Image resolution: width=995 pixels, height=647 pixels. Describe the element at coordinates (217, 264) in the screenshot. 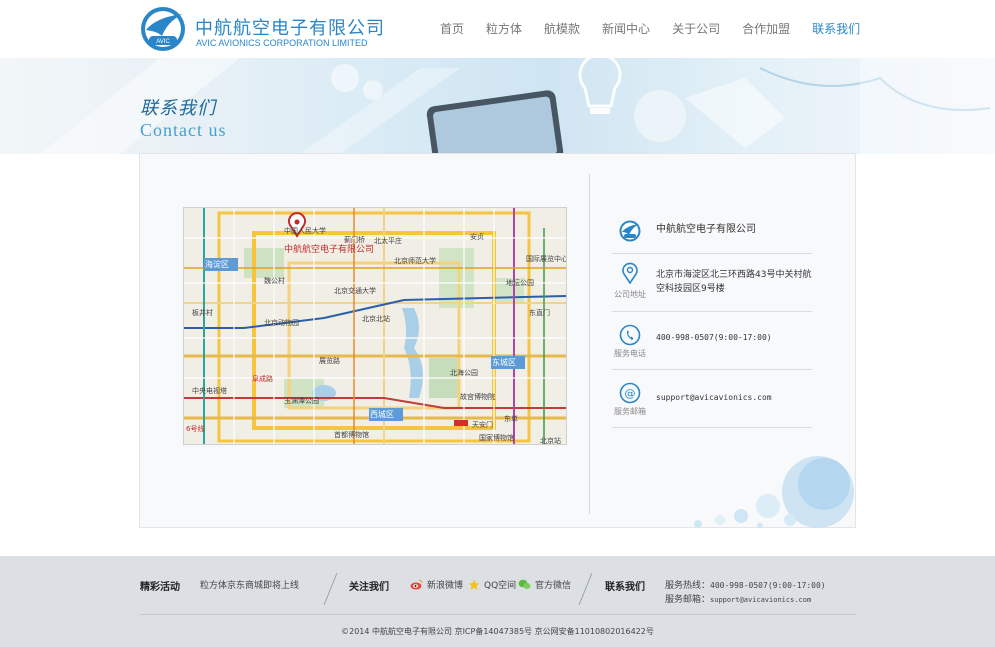

I see `map-district-haidian: 海淀区` at that location.